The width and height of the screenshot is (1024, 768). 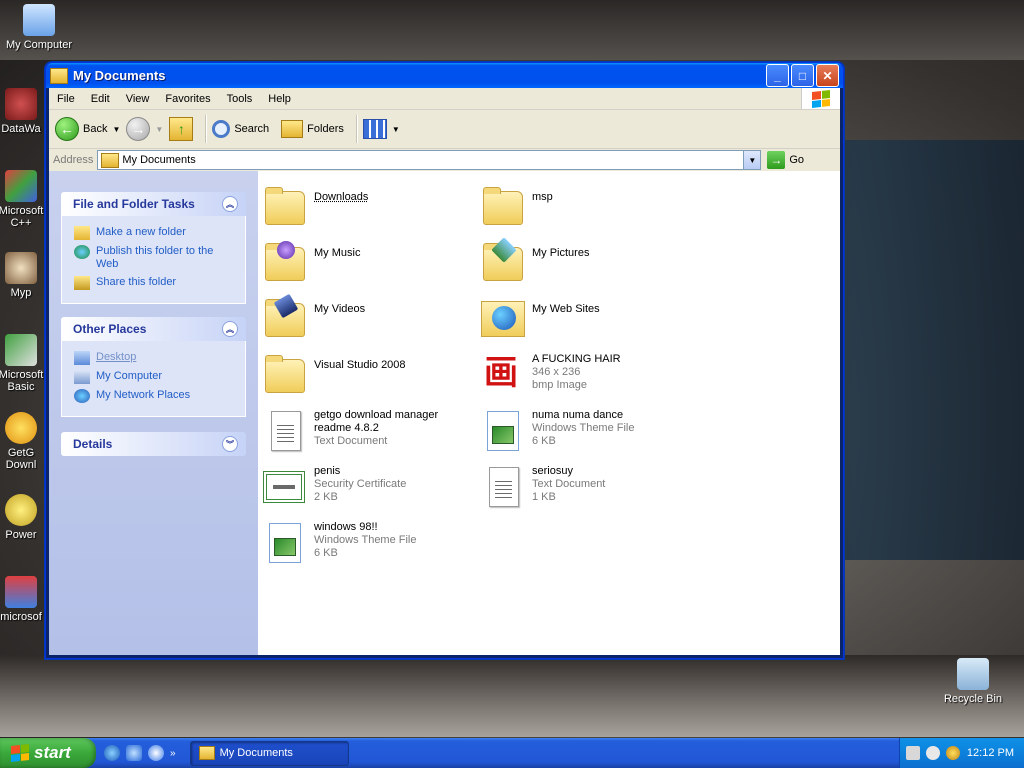 What do you see at coordinates (21, 510) in the screenshot?
I see `disc-icon` at bounding box center [21, 510].